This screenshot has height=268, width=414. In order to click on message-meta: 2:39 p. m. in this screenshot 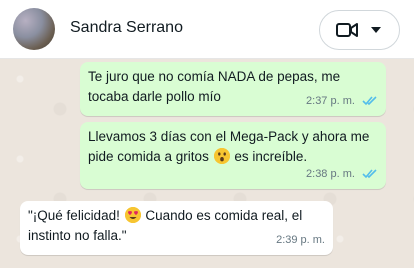, I will do `click(300, 240)`.